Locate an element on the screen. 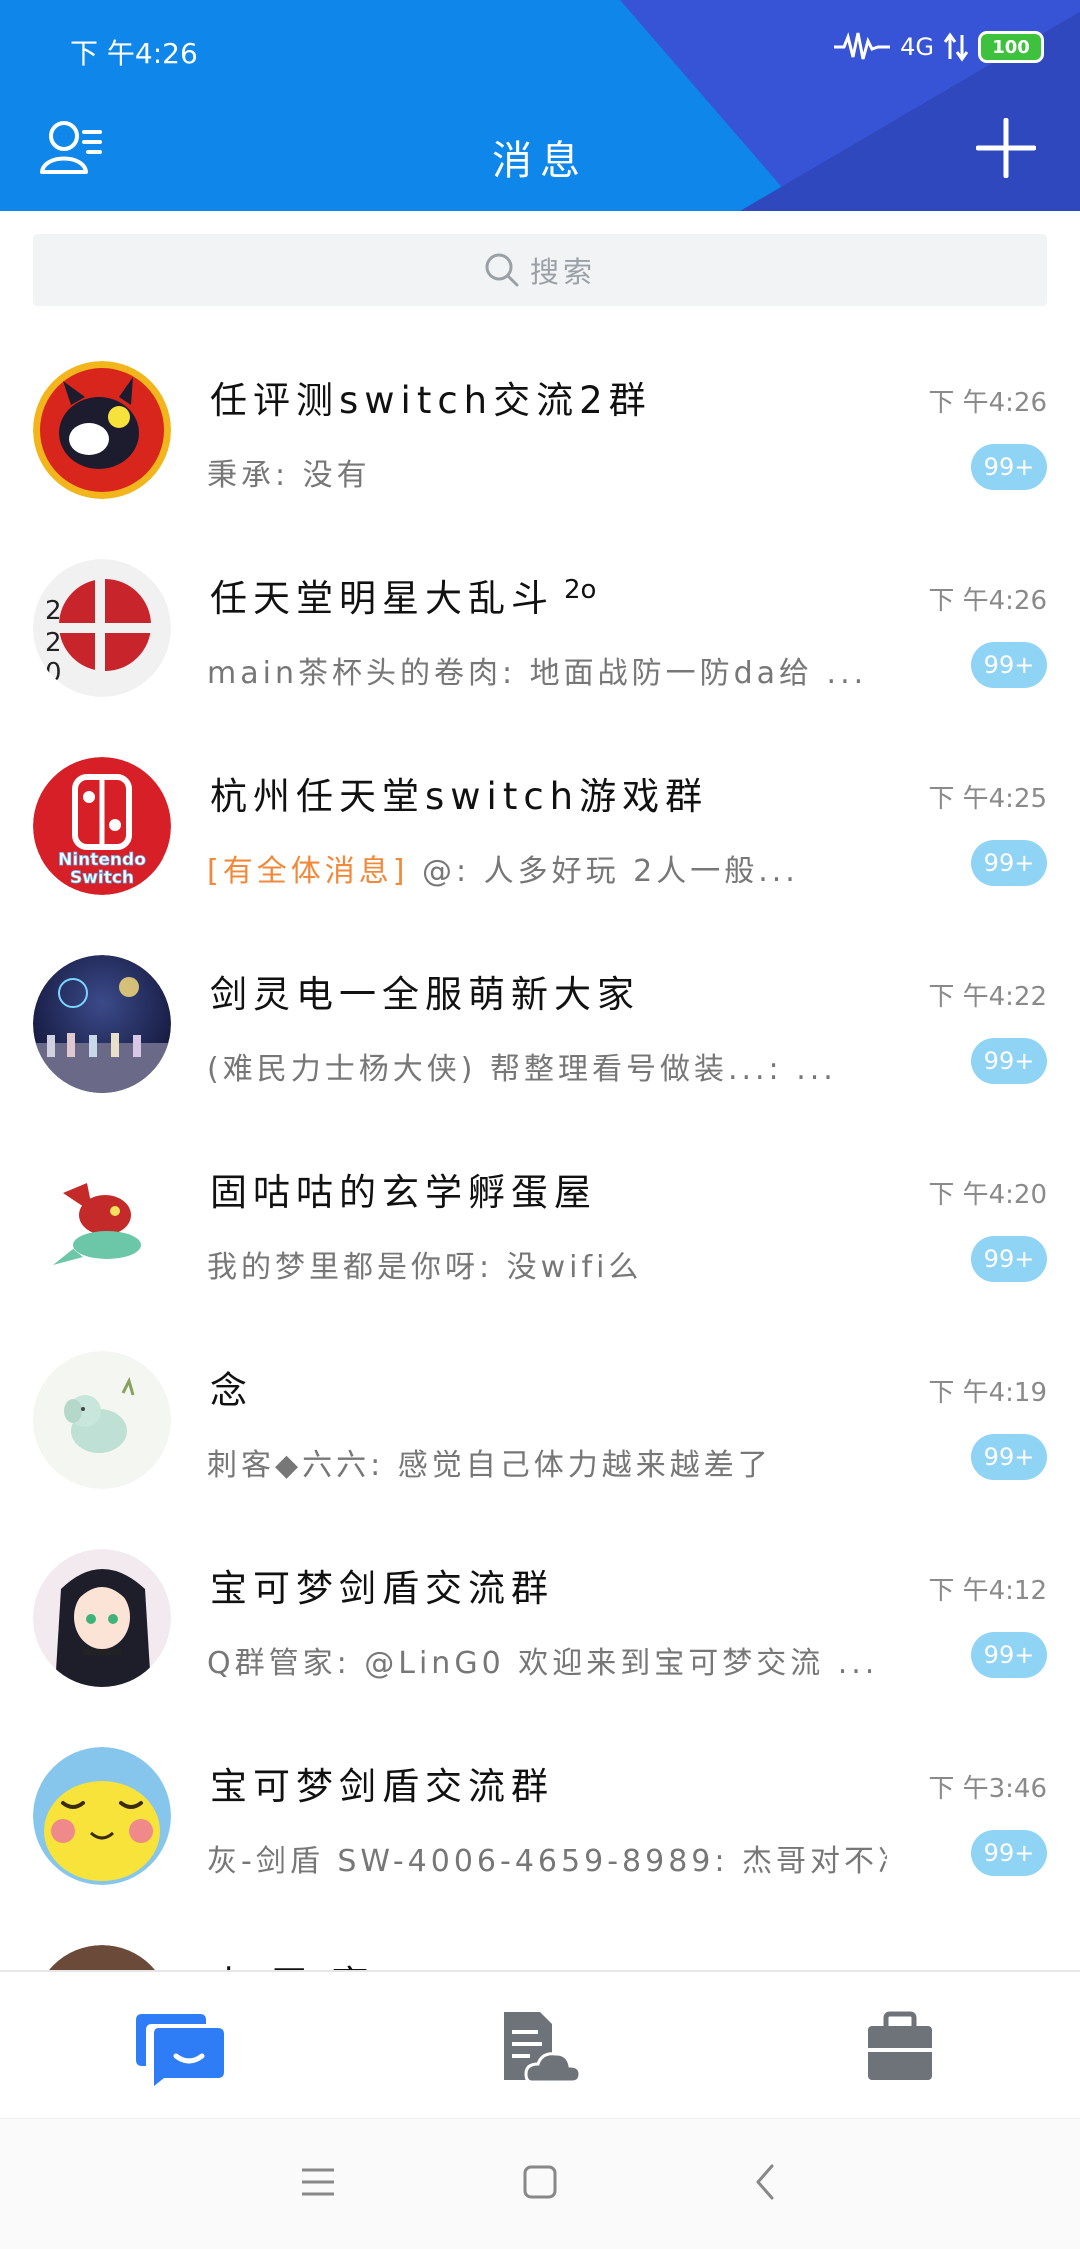  chat-time: 下 午4:22 is located at coordinates (987, 997).